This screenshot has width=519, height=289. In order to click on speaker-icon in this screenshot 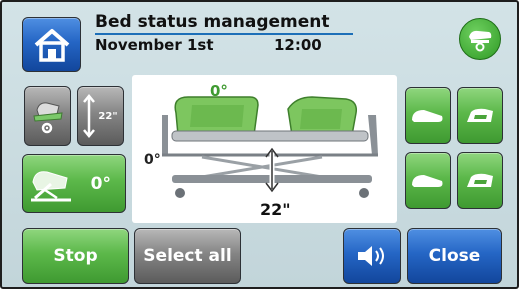, I will do `click(371, 256)`.